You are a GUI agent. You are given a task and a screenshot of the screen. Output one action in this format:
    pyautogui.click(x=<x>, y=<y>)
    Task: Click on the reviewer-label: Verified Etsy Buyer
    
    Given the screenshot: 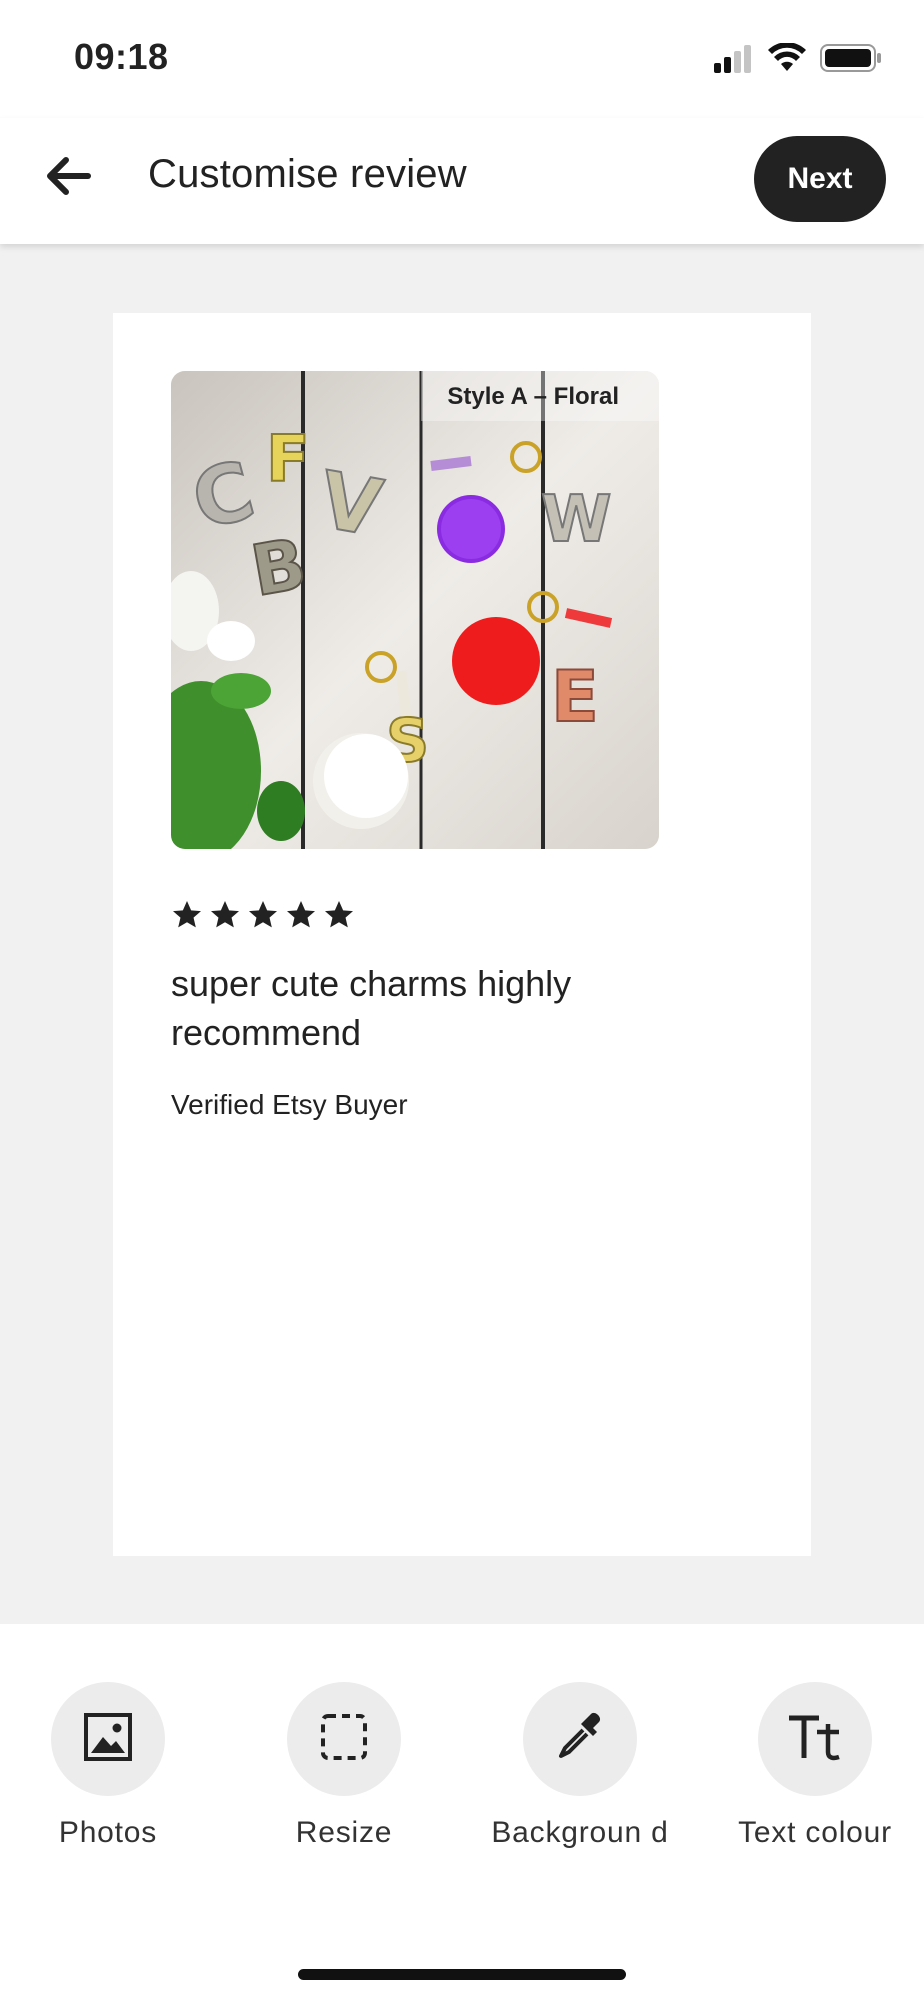 What is the action you would take?
    pyautogui.click(x=289, y=1104)
    